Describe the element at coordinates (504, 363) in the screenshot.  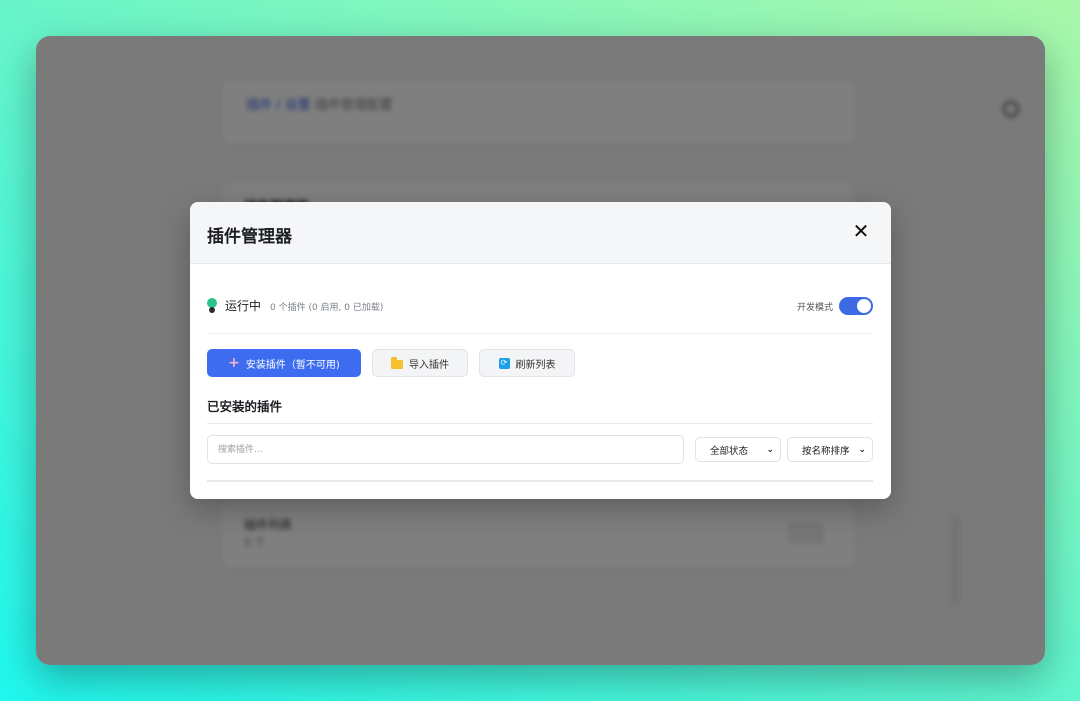
I see `refresh-icon: ⟳` at that location.